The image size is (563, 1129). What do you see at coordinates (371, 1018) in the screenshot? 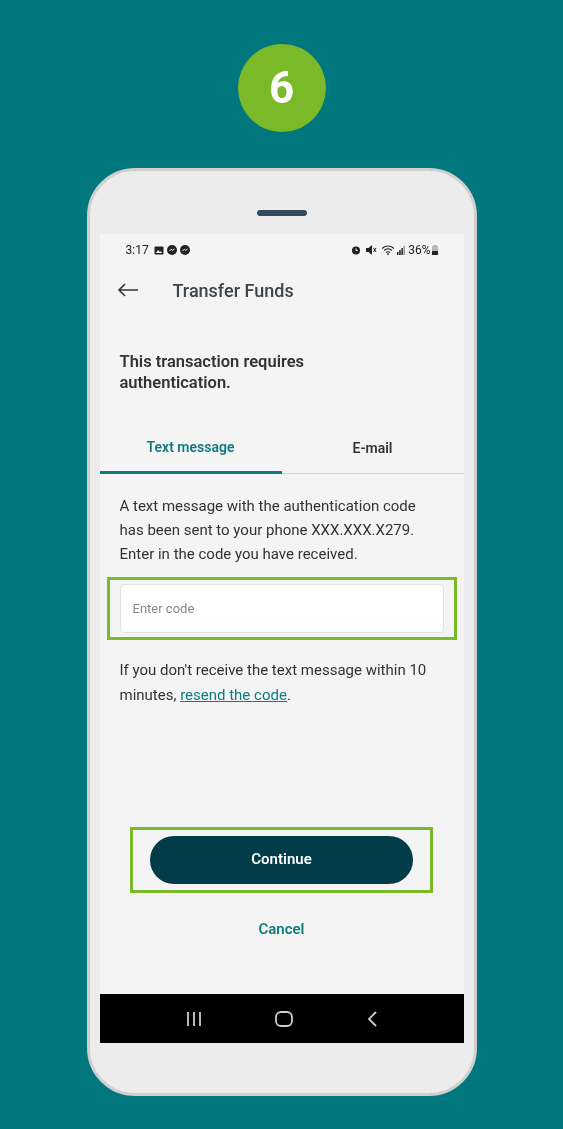
I see `back-icon` at bounding box center [371, 1018].